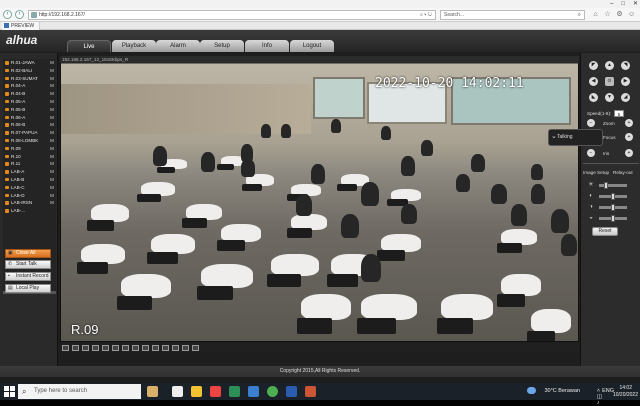 The width and height of the screenshot is (640, 406). Describe the element at coordinates (134, 46) in the screenshot. I see `tab-playback: Playback` at that location.